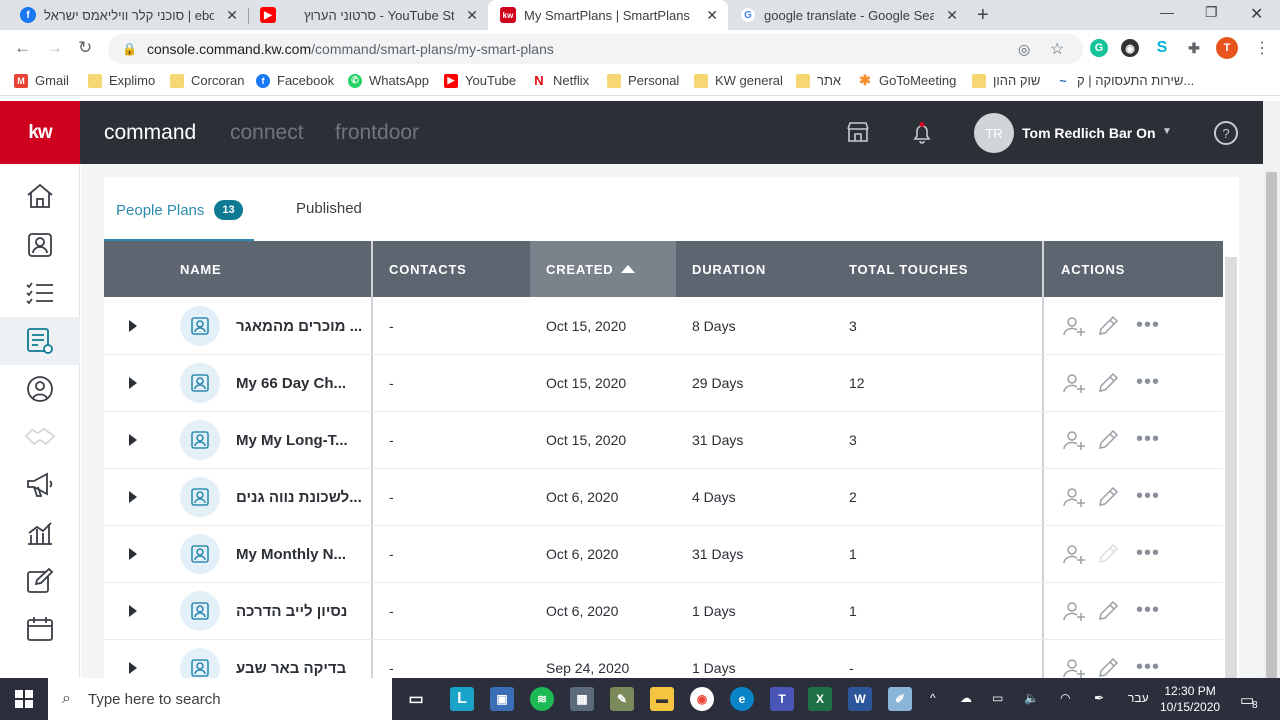 The height and width of the screenshot is (720, 1280). What do you see at coordinates (502, 699) in the screenshot?
I see `app-icon: ▣` at bounding box center [502, 699].